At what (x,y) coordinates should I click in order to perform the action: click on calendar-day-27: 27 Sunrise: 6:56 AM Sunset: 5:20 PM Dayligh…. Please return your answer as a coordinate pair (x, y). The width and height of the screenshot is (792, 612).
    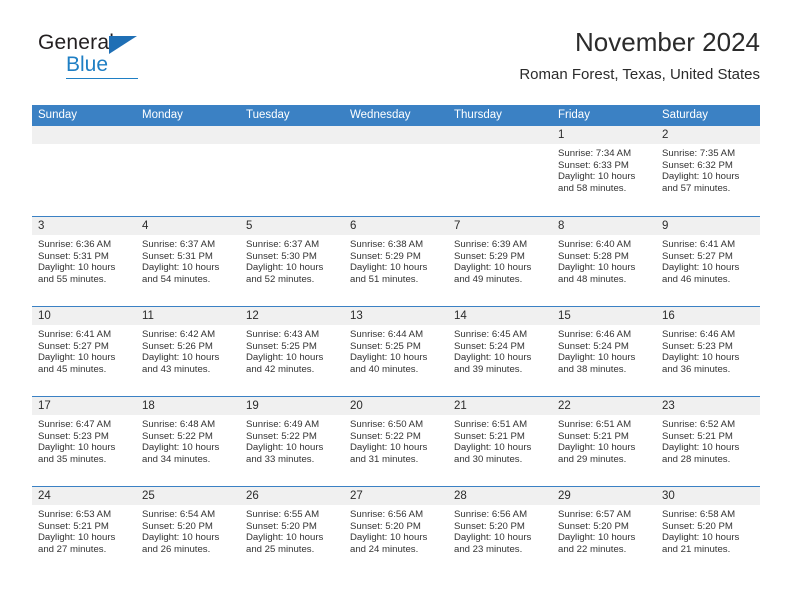
    Looking at the image, I should click on (396, 531).